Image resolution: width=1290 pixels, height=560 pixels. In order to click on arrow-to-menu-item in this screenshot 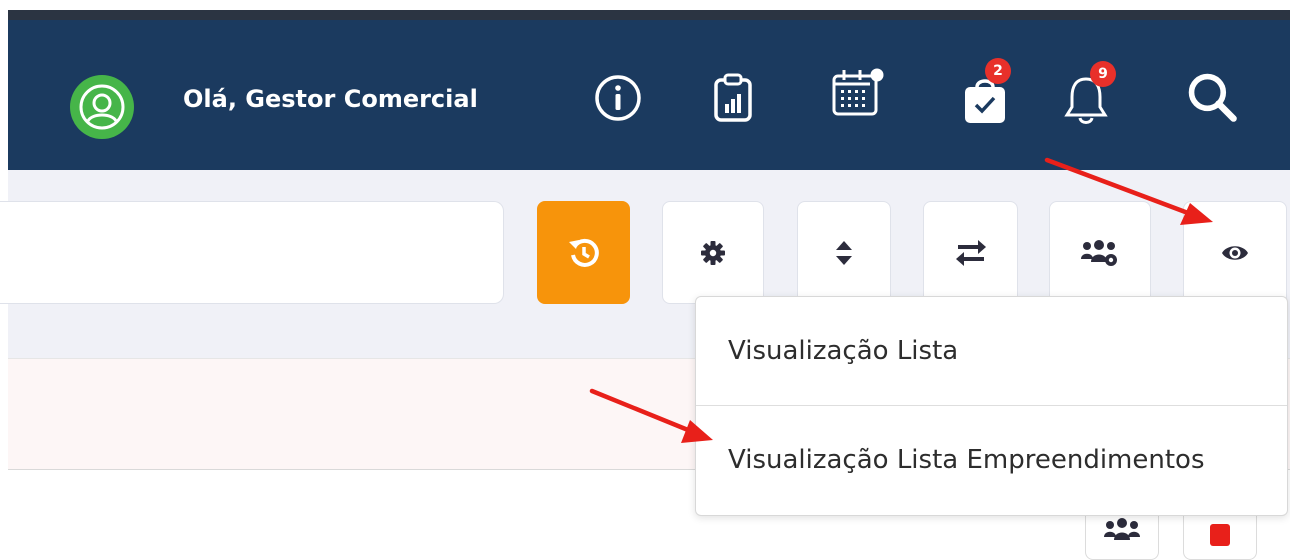, I will do `click(651, 415)`.